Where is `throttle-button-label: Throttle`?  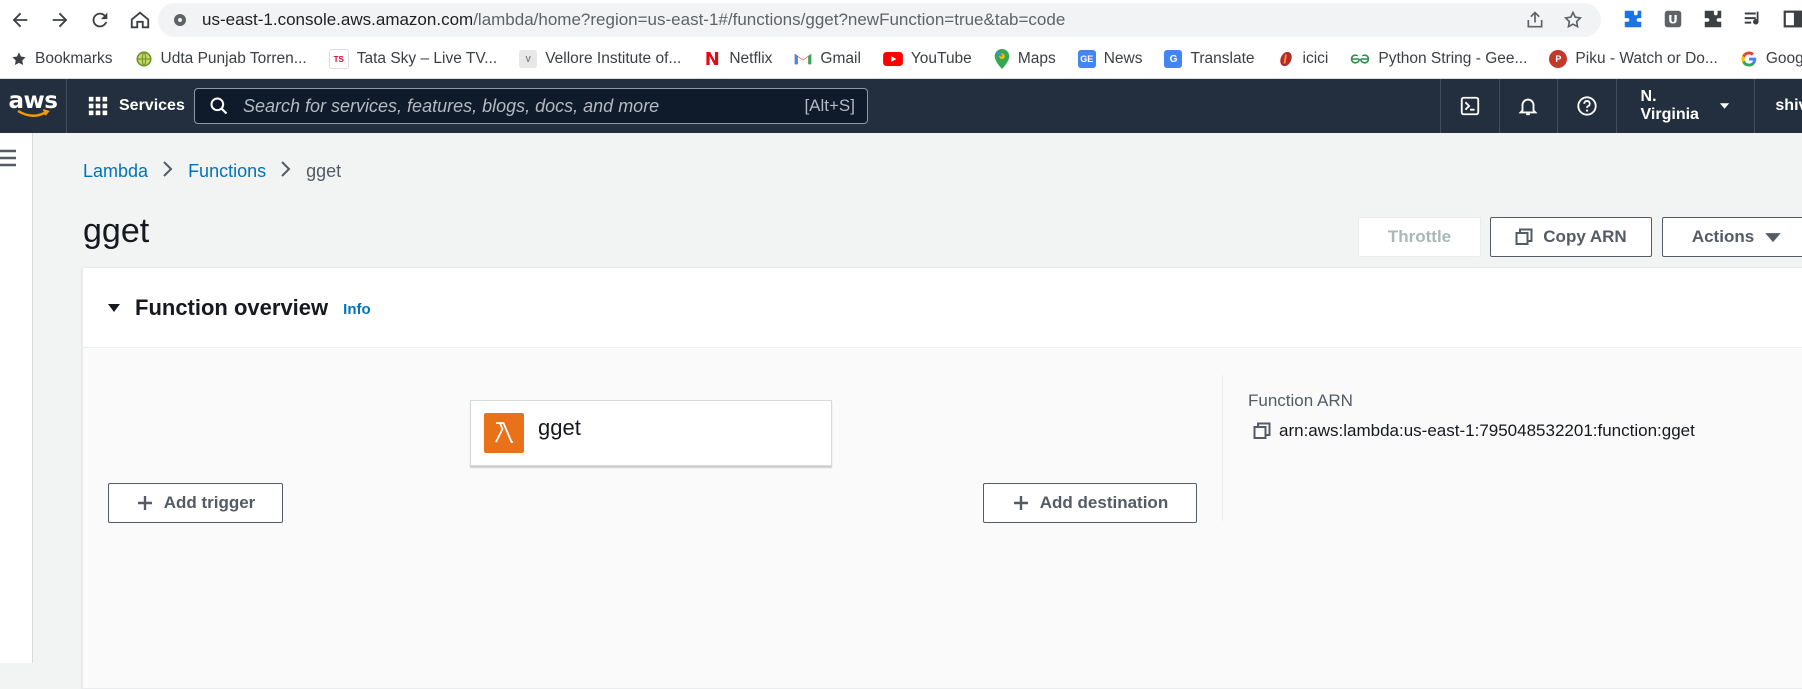 throttle-button-label: Throttle is located at coordinates (1419, 236).